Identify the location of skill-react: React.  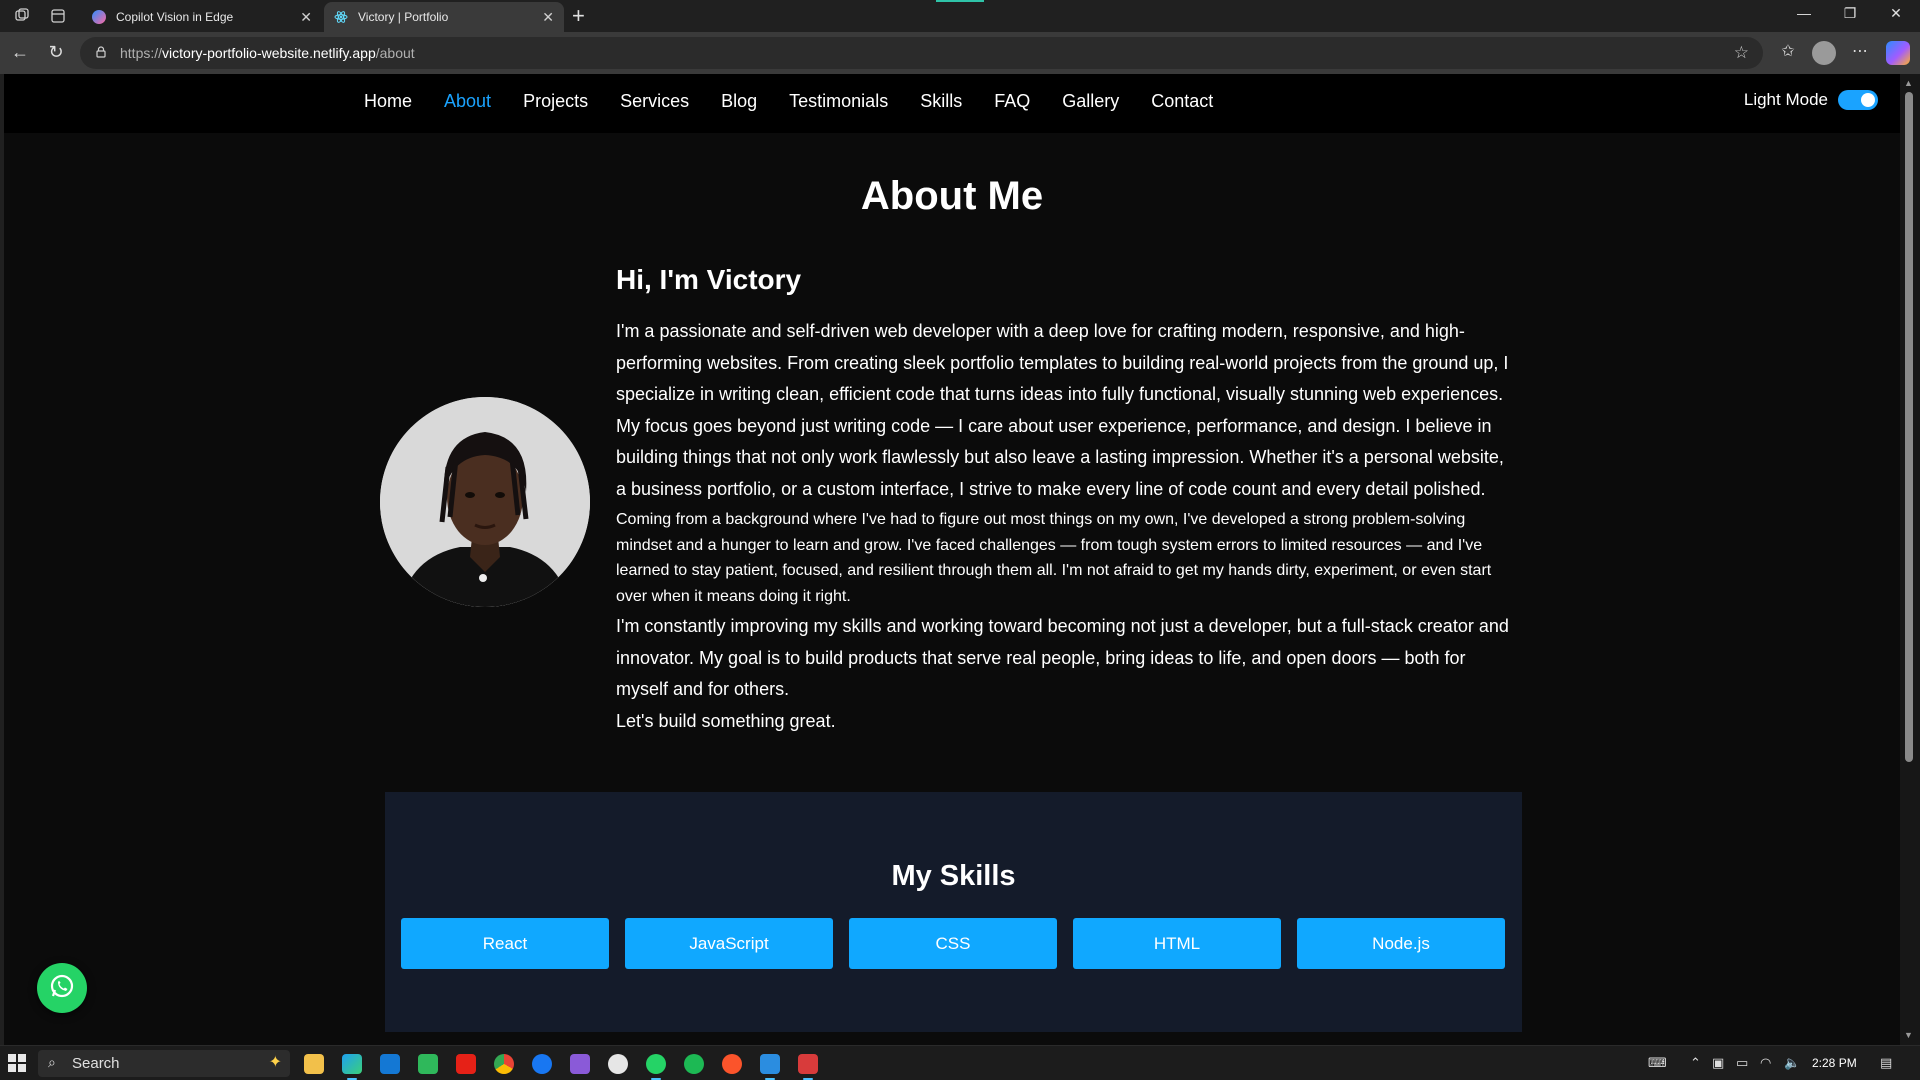
(505, 943).